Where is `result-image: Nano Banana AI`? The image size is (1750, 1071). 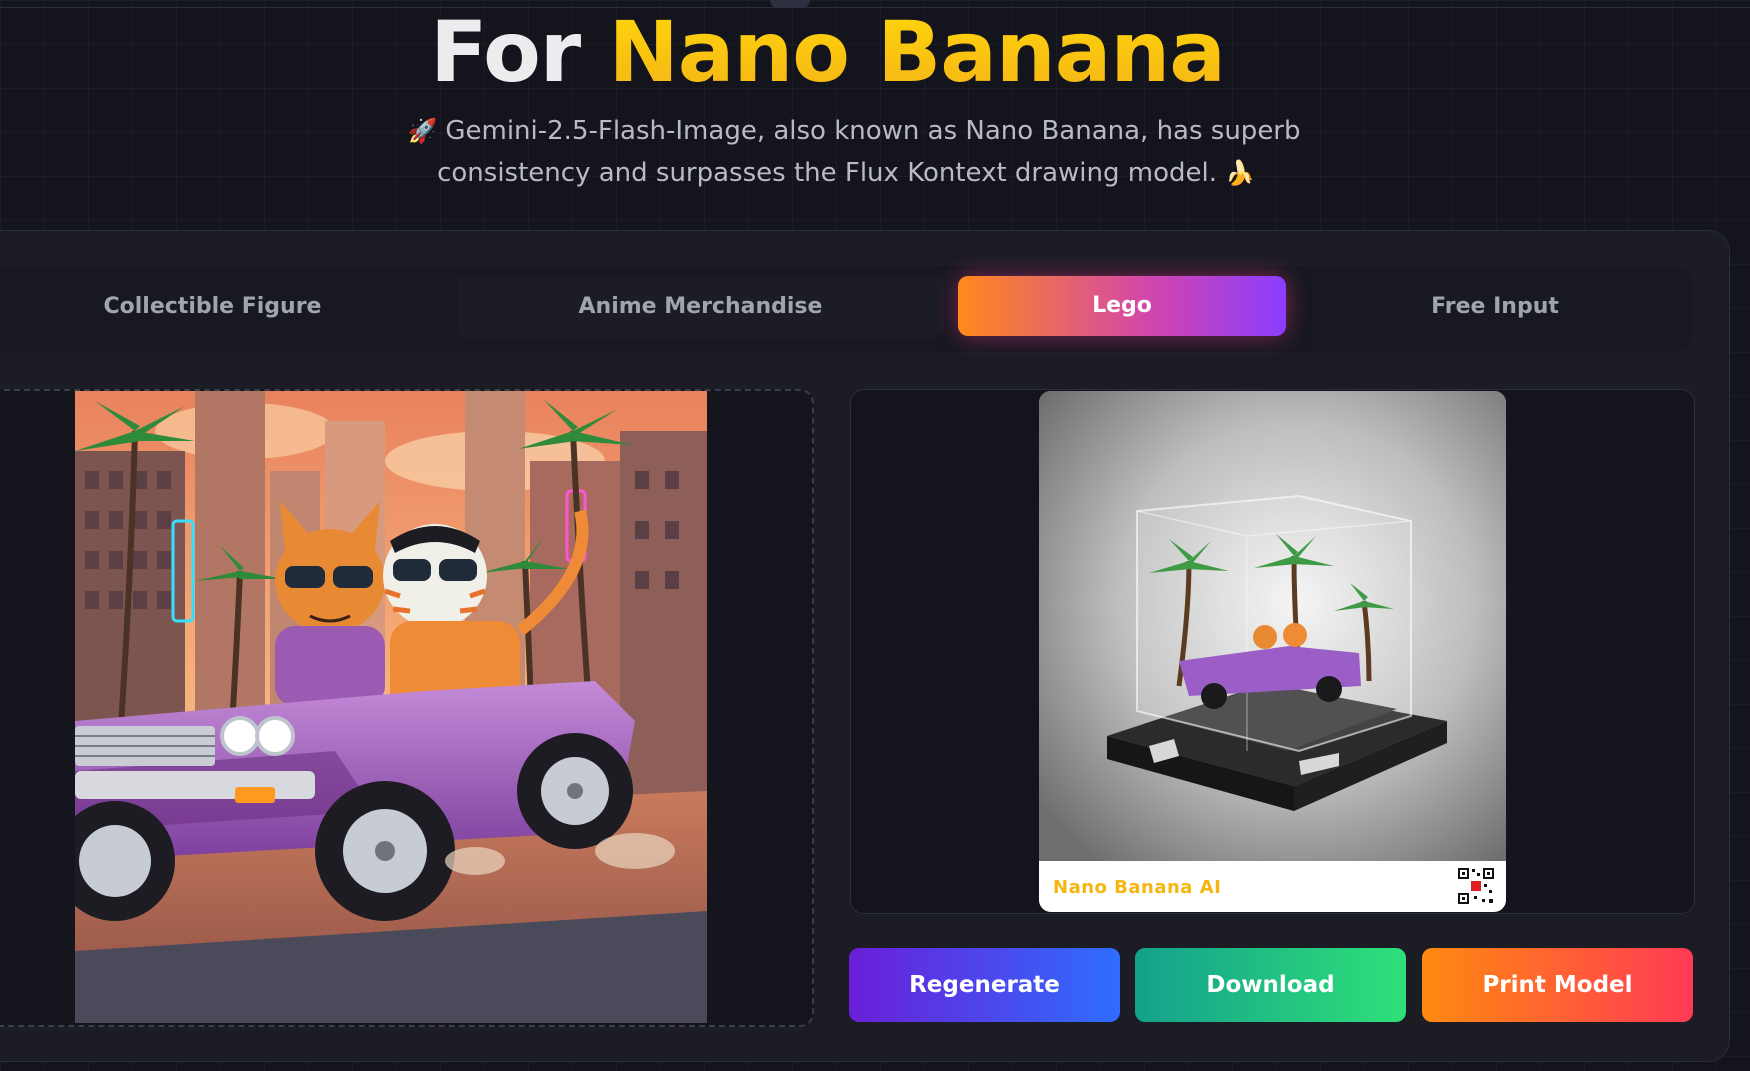
result-image: Nano Banana AI is located at coordinates (1272, 651).